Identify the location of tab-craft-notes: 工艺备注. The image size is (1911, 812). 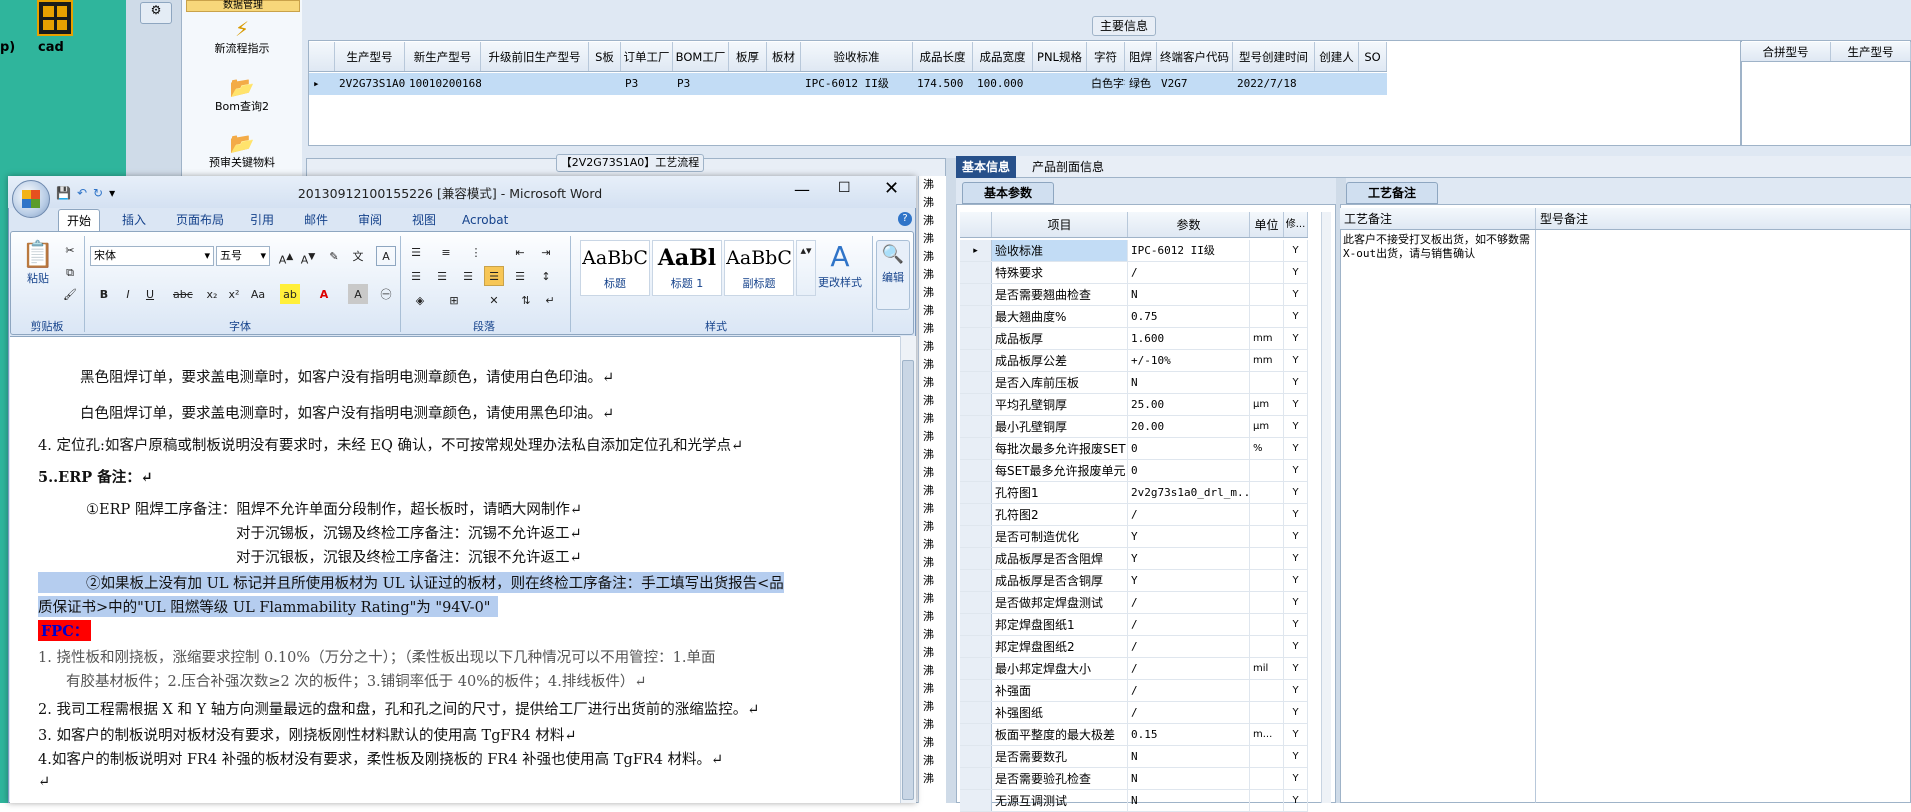
(1392, 193).